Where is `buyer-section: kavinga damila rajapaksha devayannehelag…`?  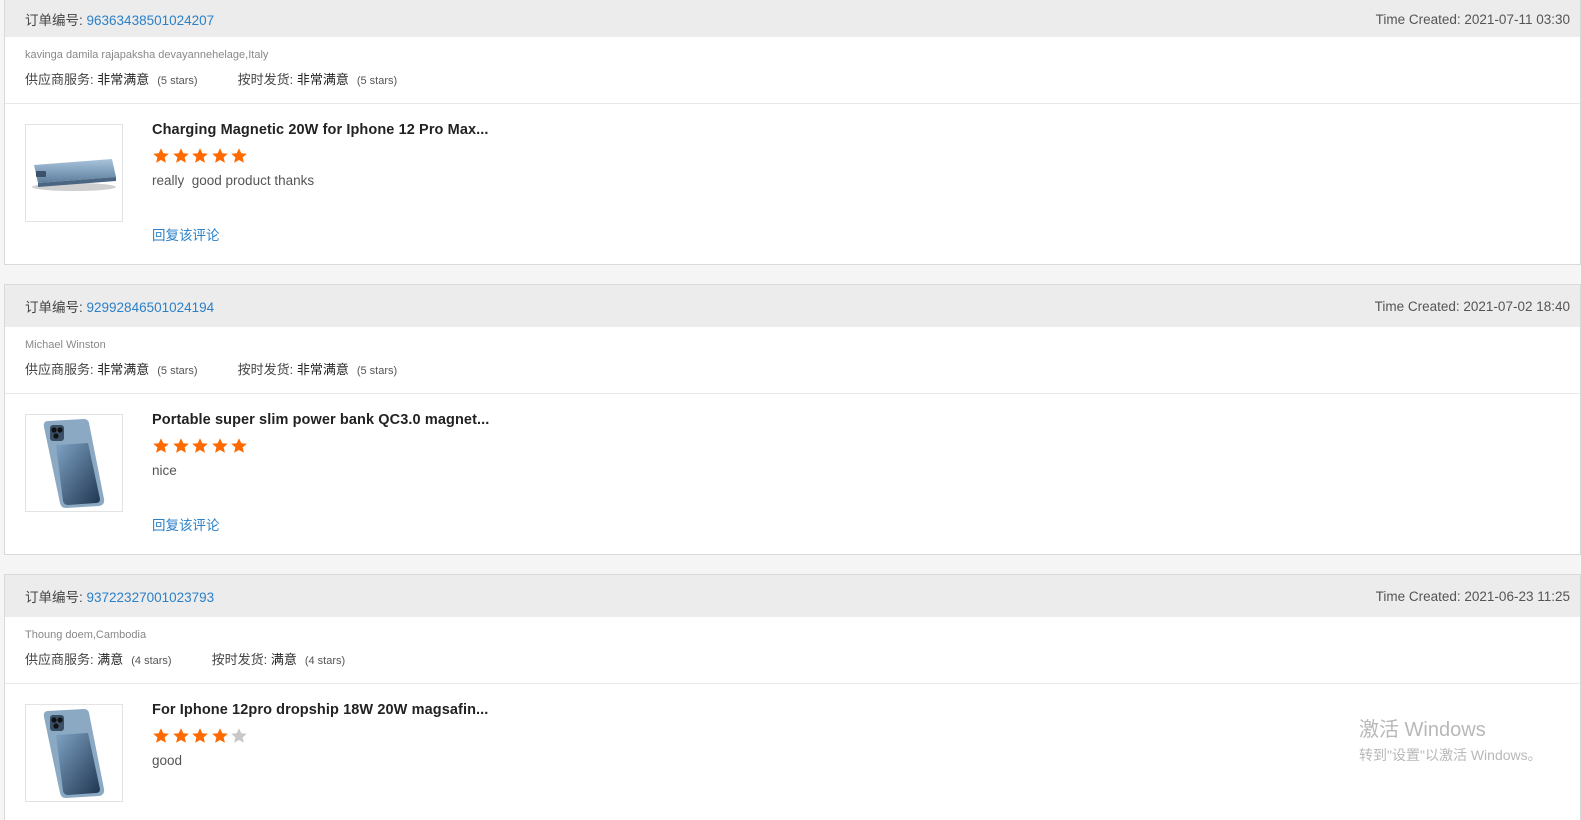
buyer-section: kavinga damila rajapaksha devayannehelag… is located at coordinates (792, 70).